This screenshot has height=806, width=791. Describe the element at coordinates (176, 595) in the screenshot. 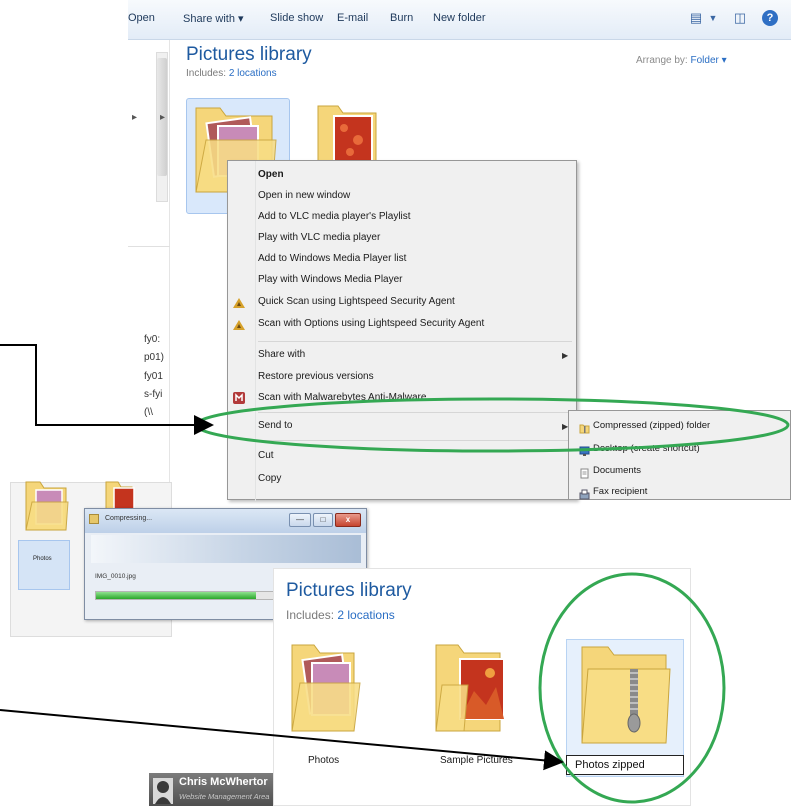

I see `progress-fill` at that location.